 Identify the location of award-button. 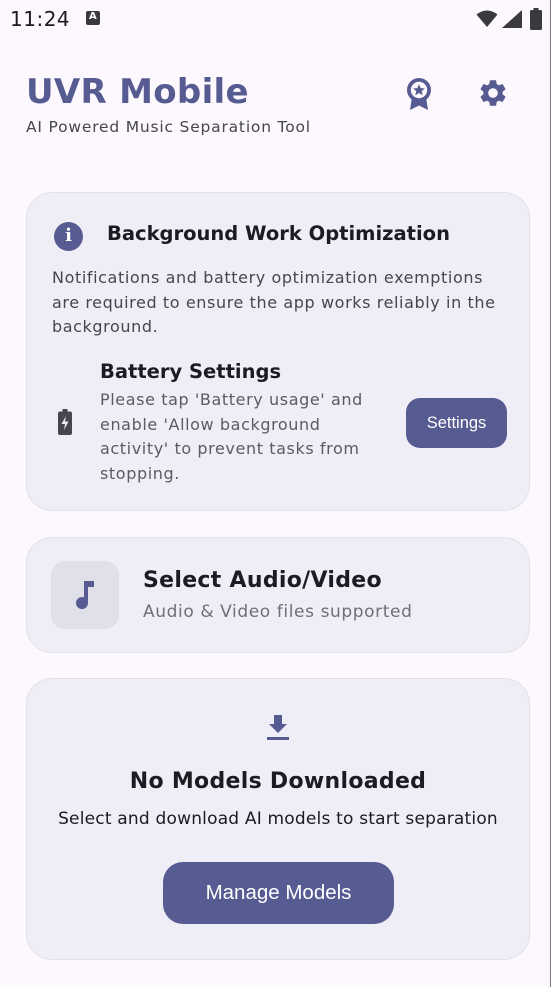
(419, 94).